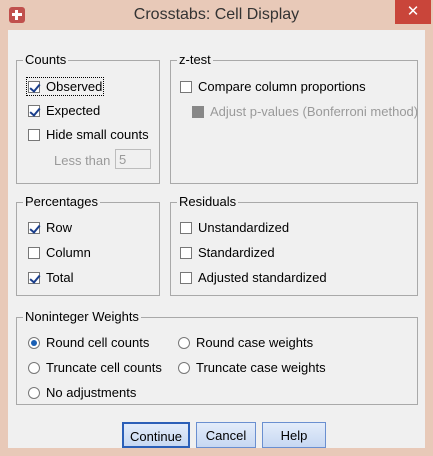 Image resolution: width=433 pixels, height=456 pixels. What do you see at coordinates (34, 134) in the screenshot?
I see `hide-small-counts-box` at bounding box center [34, 134].